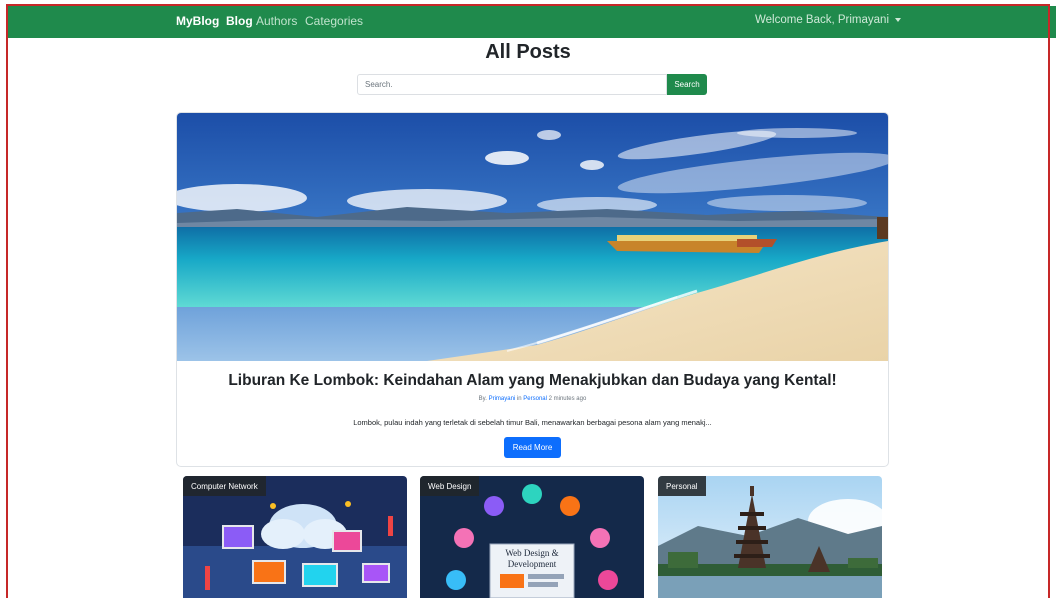 The image size is (1056, 598). Describe the element at coordinates (512, 84) in the screenshot. I see `search-input` at that location.